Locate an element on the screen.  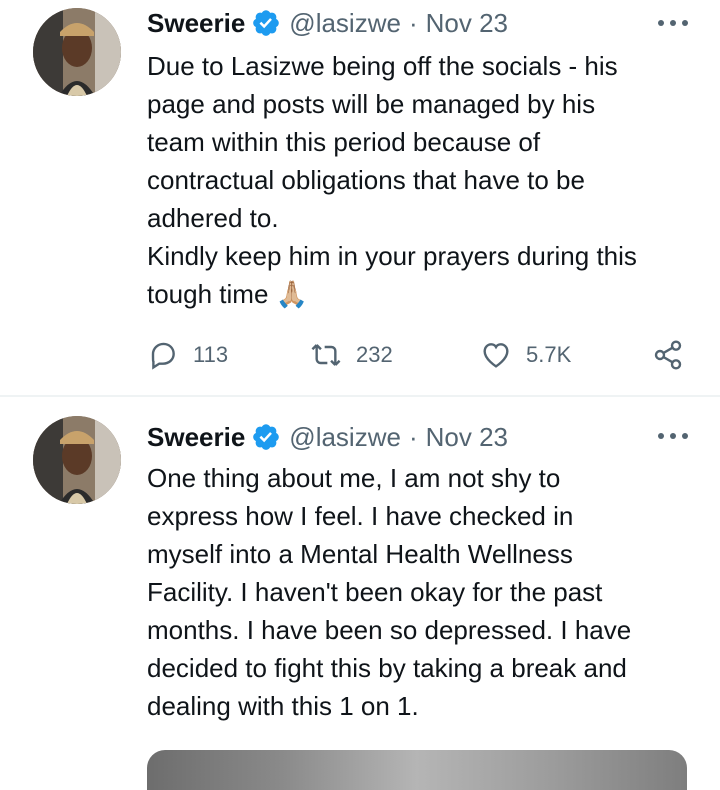
retweet-icon is located at coordinates (326, 355).